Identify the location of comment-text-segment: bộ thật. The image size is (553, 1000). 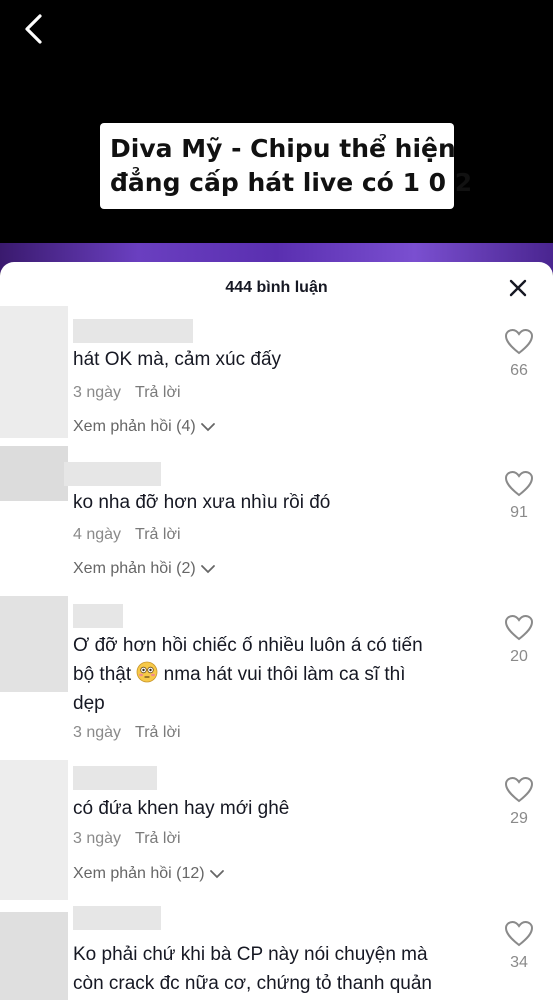
(102, 674).